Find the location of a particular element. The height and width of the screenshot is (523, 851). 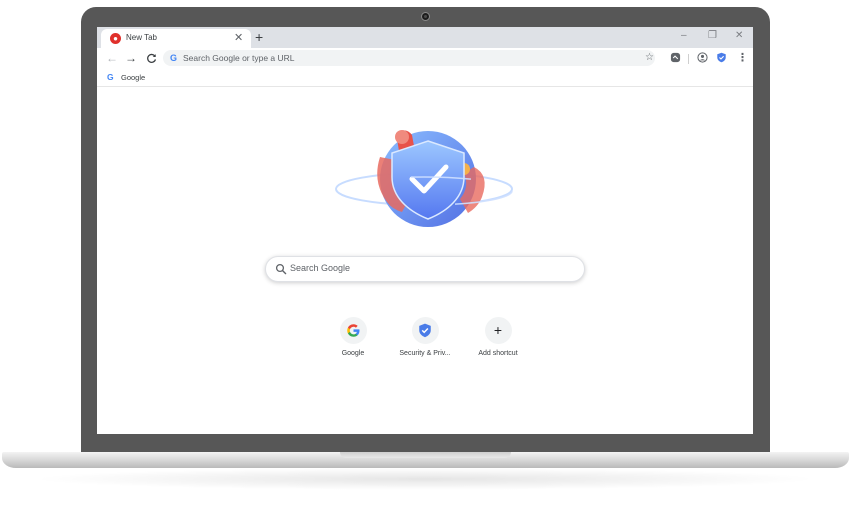

tab-close-icon: ✕ is located at coordinates (238, 38).